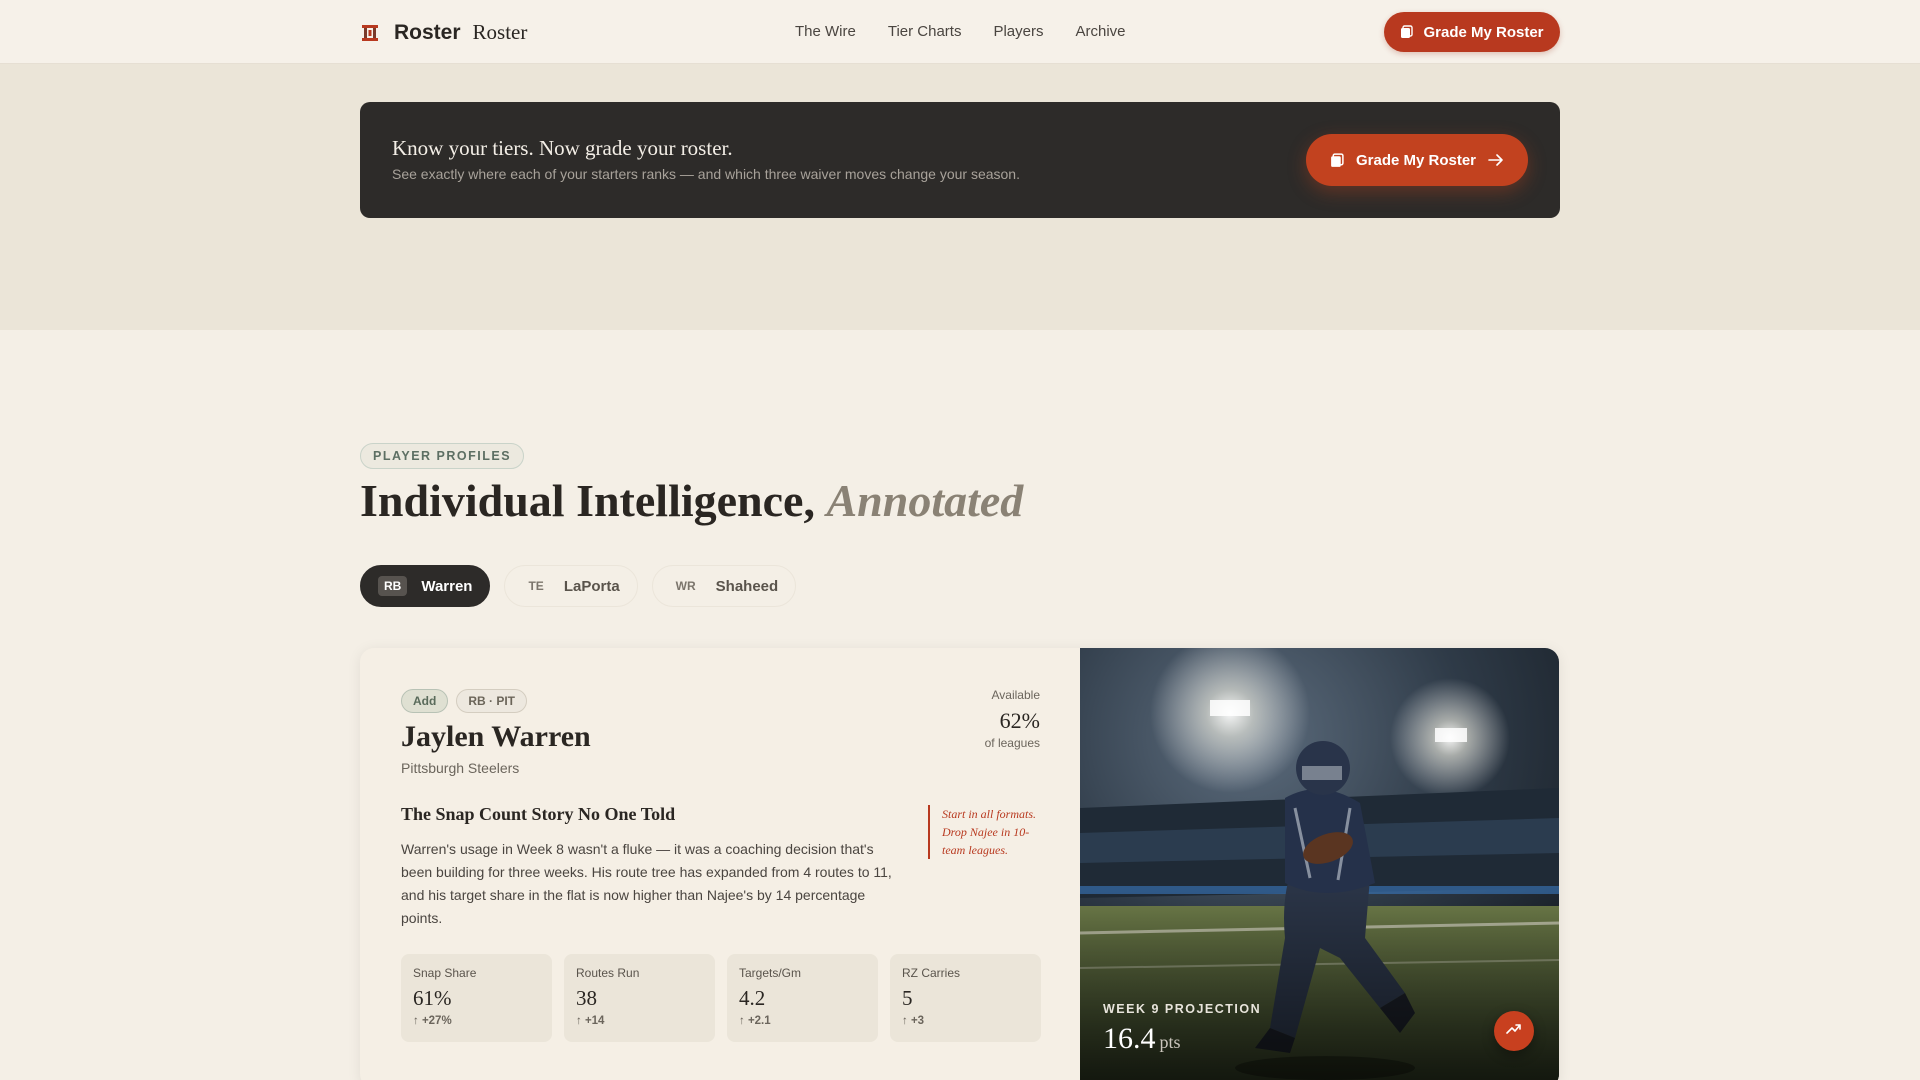 The width and height of the screenshot is (1920, 1080). I want to click on add-badge: Add, so click(425, 701).